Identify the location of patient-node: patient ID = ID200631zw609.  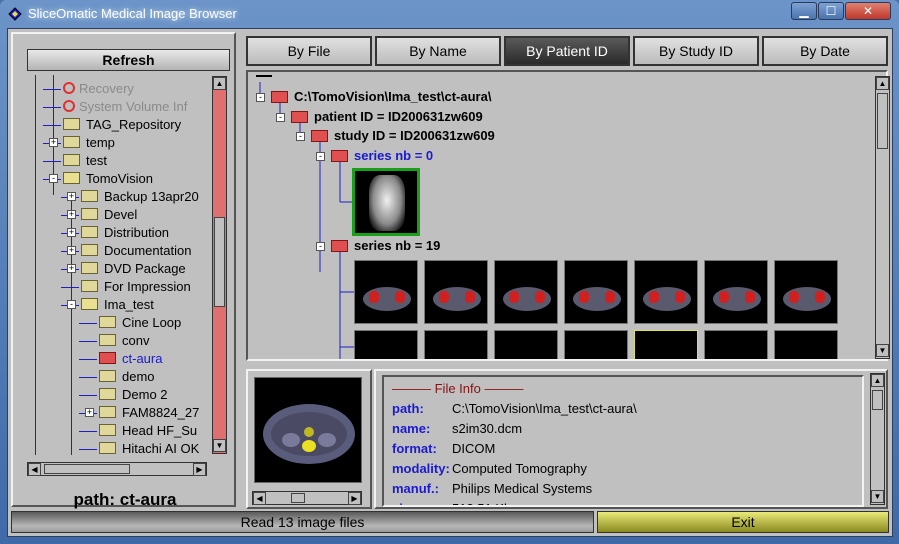
(398, 117).